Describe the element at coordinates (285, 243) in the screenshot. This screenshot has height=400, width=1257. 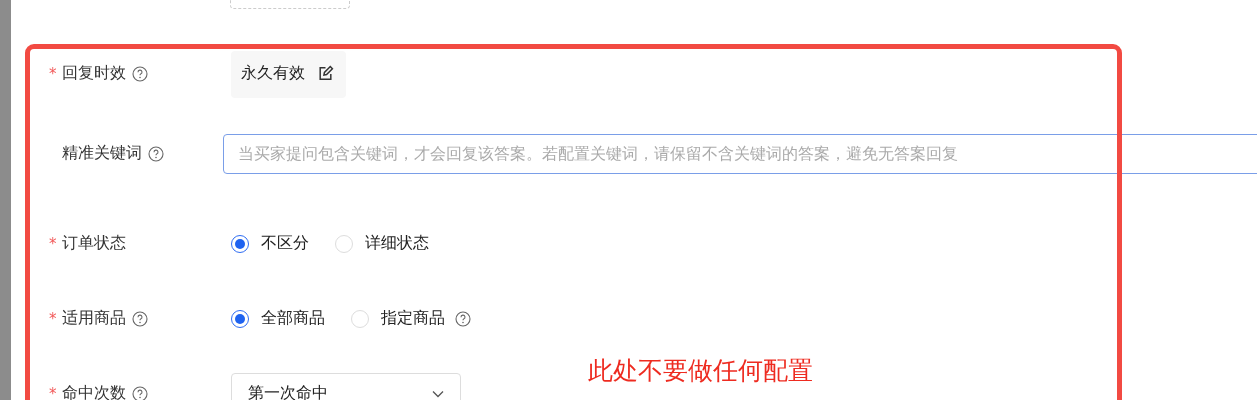
I see `option-label: 不区分` at that location.